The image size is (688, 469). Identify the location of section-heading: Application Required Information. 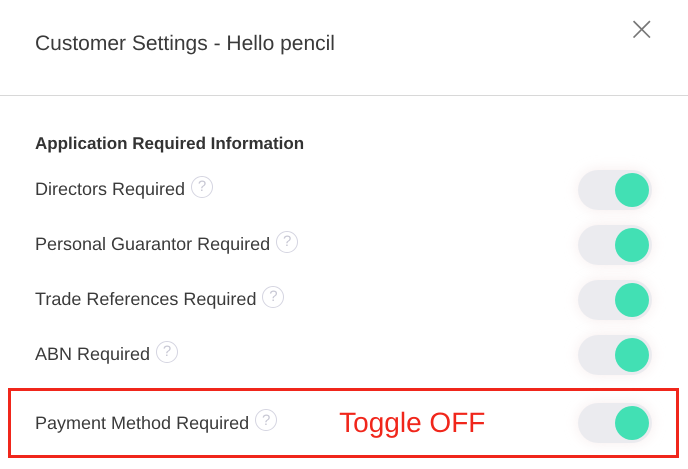
(170, 144).